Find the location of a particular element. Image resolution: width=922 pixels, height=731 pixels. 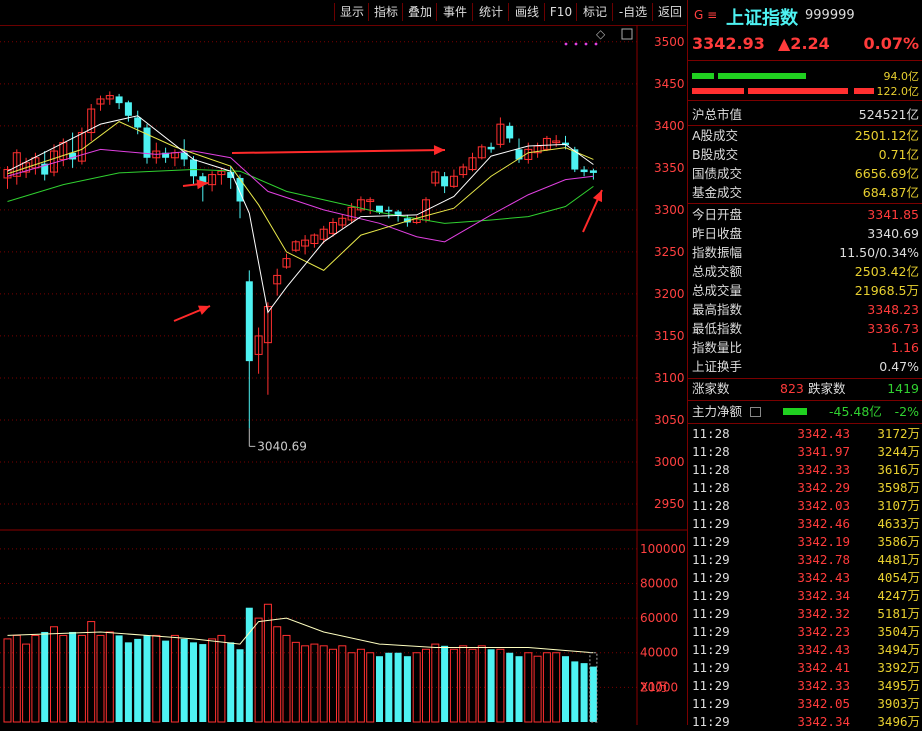

chart-toolbar: 显示 指标 叠加 事件 统计 画线 F10 标记 -自选 返回 is located at coordinates (343, 13).